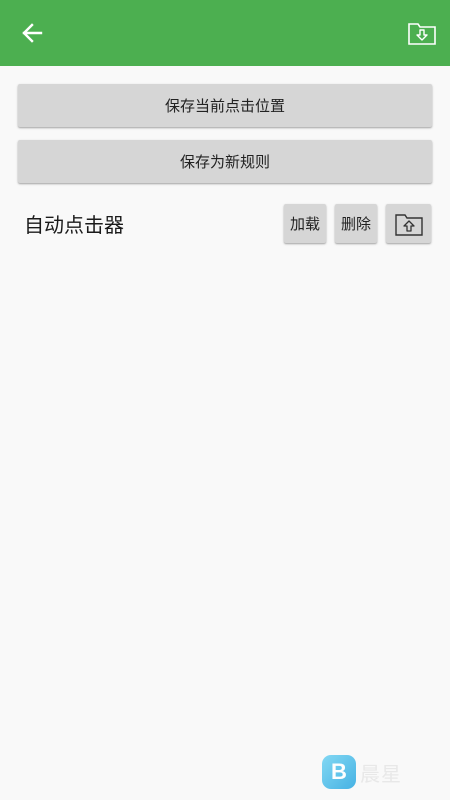 This screenshot has height=800, width=450. I want to click on watermark-text: 晨星, so click(381, 773).